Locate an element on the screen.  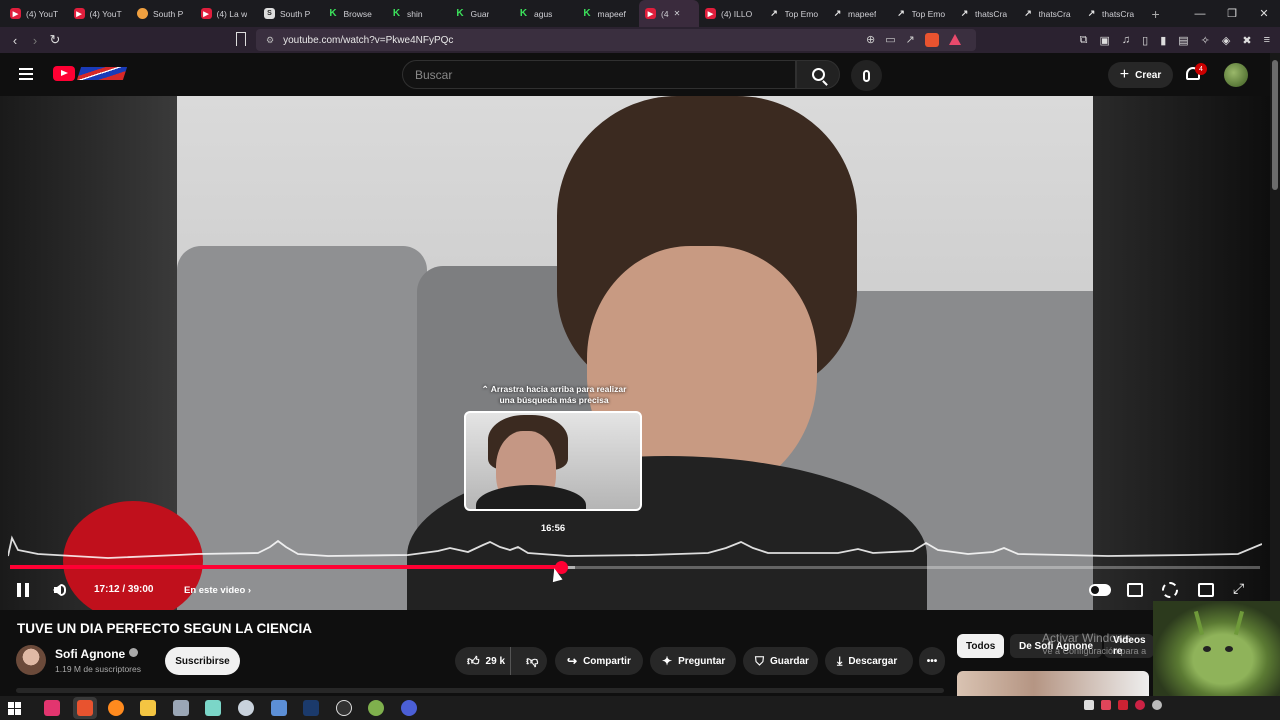
extensions-icon: ⧉ is located at coordinates (1084, 40).